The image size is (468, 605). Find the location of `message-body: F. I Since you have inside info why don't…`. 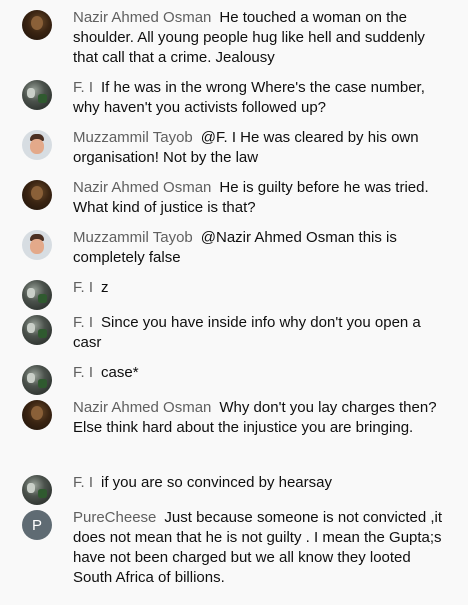

message-body: F. I Since you have inside info why don't… is located at coordinates (262, 333).